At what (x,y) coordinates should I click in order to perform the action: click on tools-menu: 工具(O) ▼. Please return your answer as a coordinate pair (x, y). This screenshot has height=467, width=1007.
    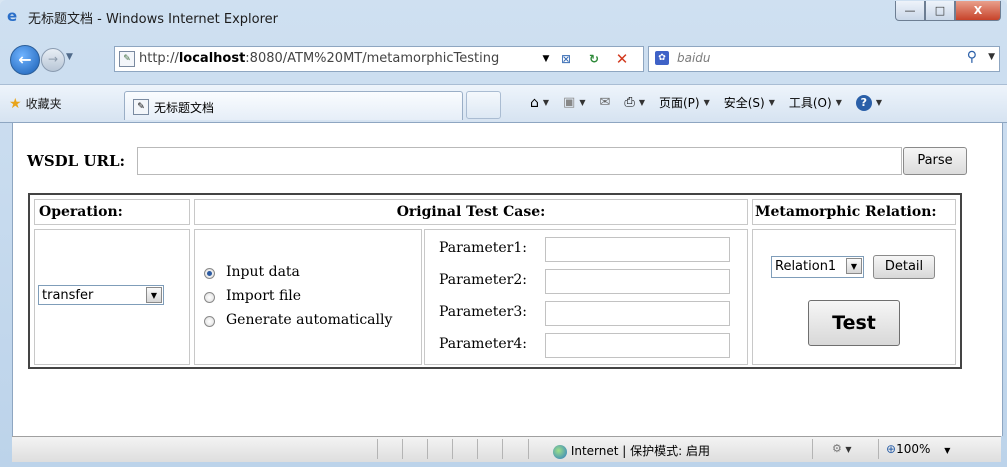
    Looking at the image, I should click on (815, 102).